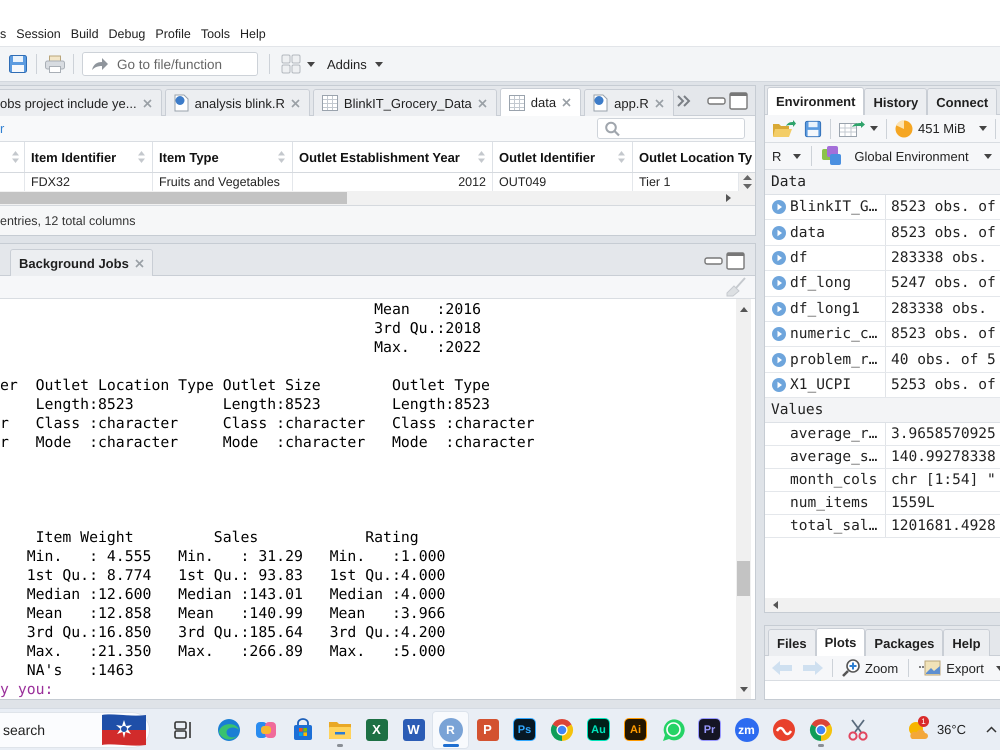 The height and width of the screenshot is (750, 1000). Describe the element at coordinates (775, 605) in the screenshot. I see `scroll-left-icon` at that location.